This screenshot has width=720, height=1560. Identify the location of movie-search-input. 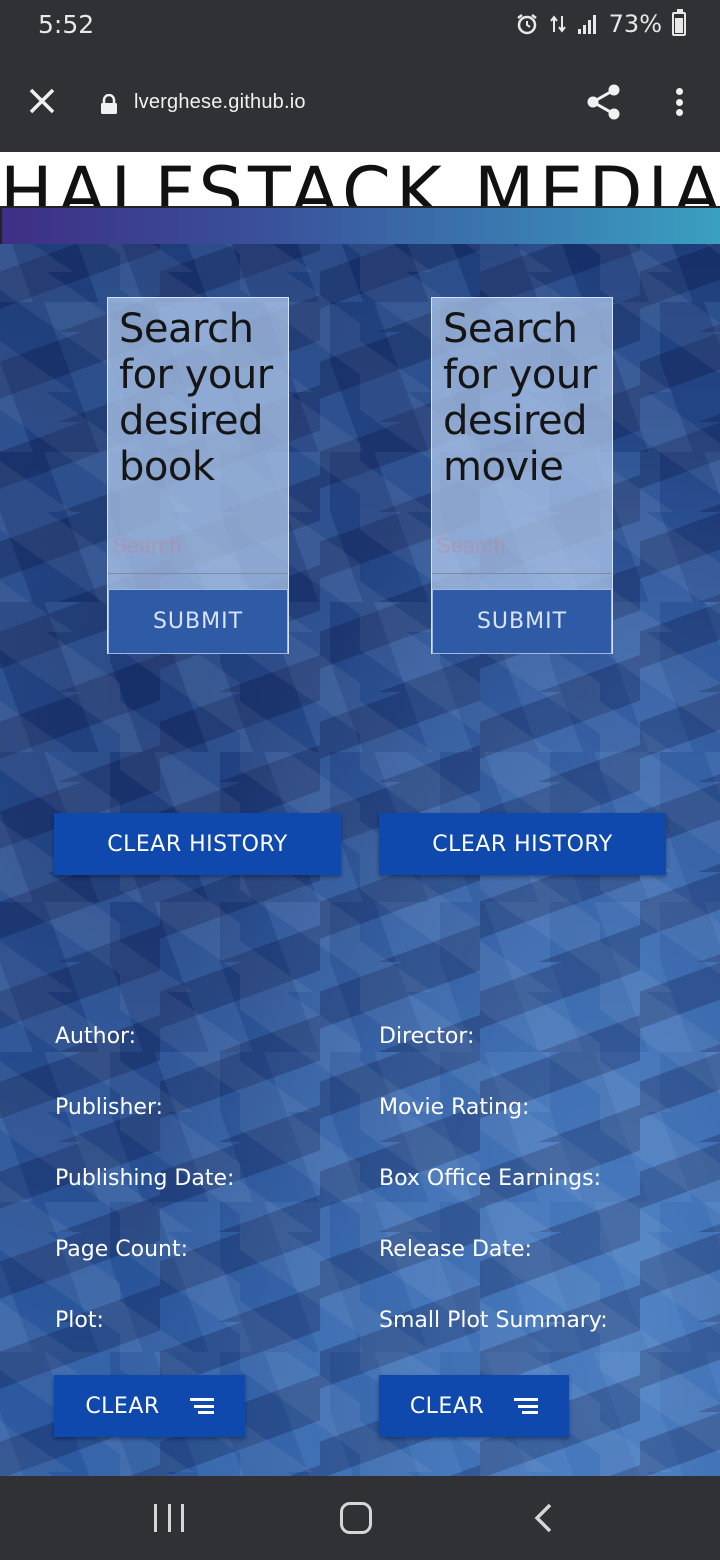
(522, 546).